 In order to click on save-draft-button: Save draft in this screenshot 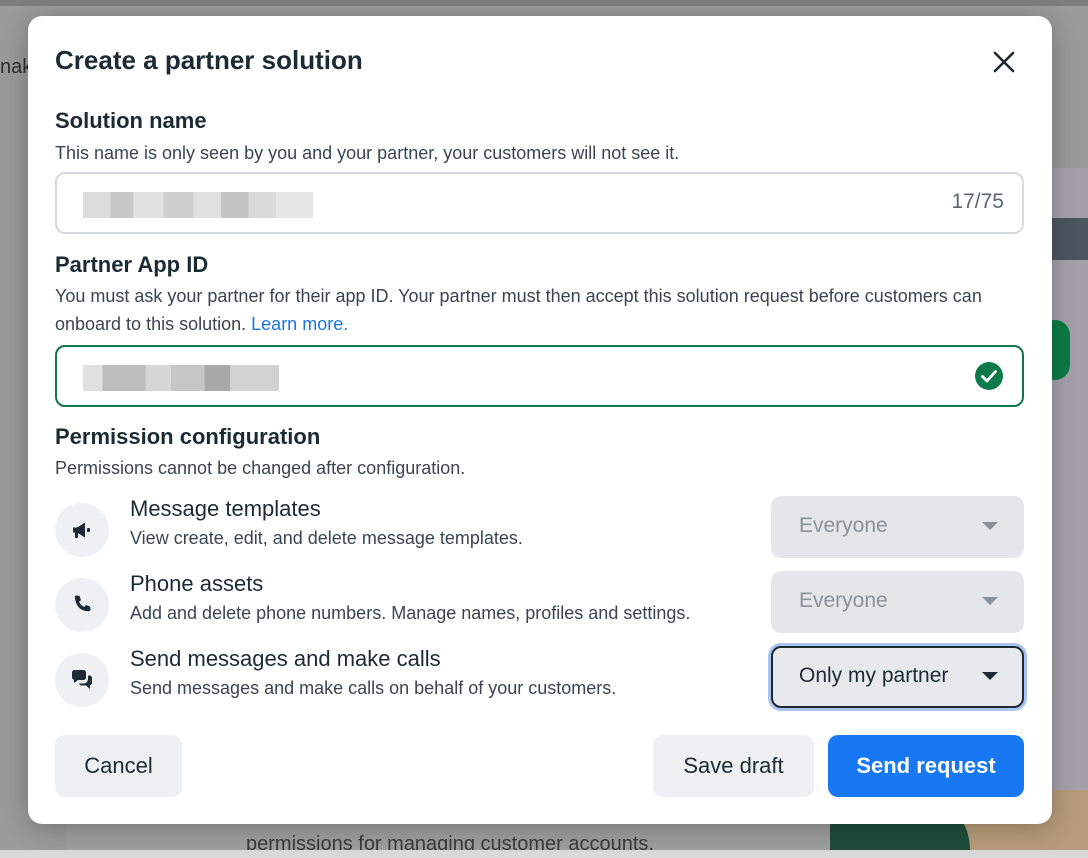, I will do `click(733, 766)`.